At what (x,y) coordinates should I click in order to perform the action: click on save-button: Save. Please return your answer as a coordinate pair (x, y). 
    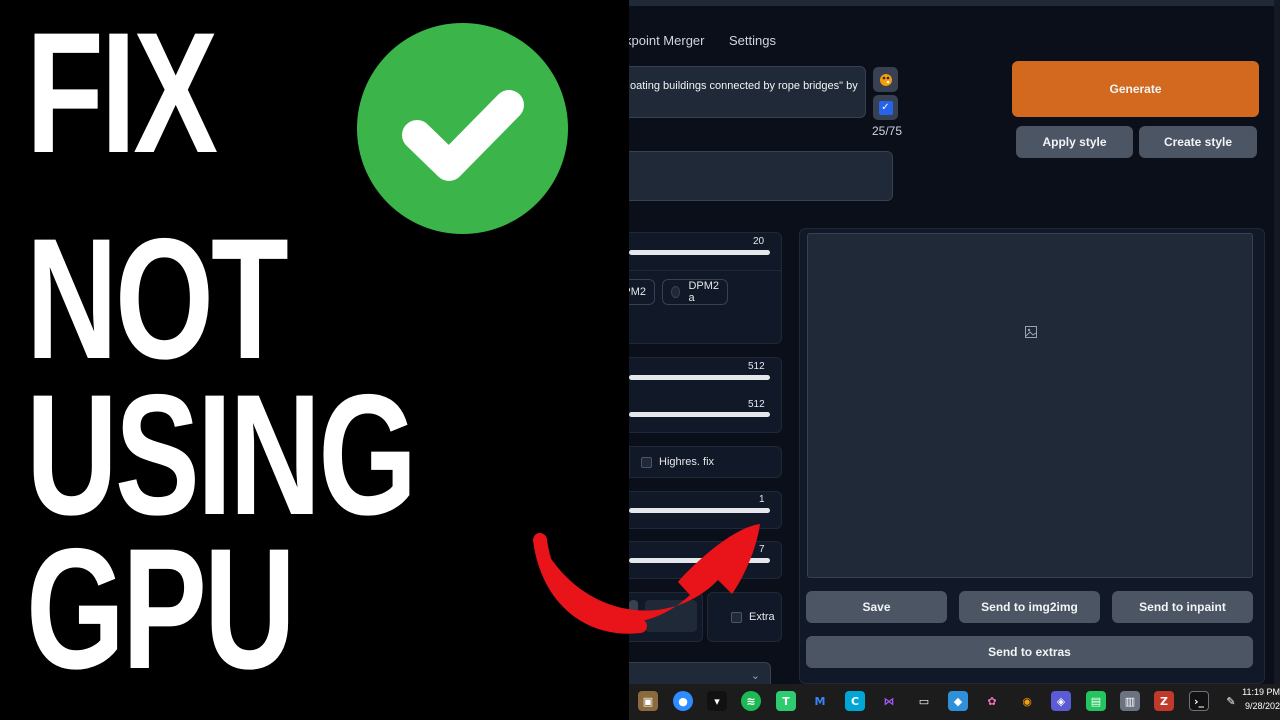
    Looking at the image, I should click on (876, 607).